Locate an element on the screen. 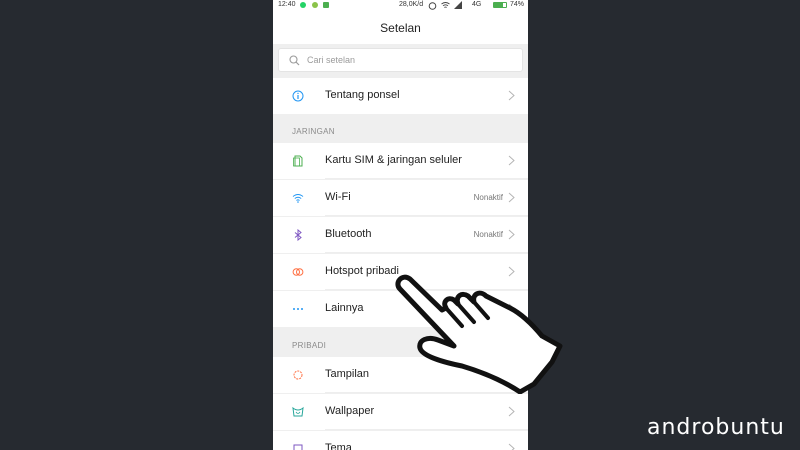  settings-item-label: Wallpaper is located at coordinates (350, 411).